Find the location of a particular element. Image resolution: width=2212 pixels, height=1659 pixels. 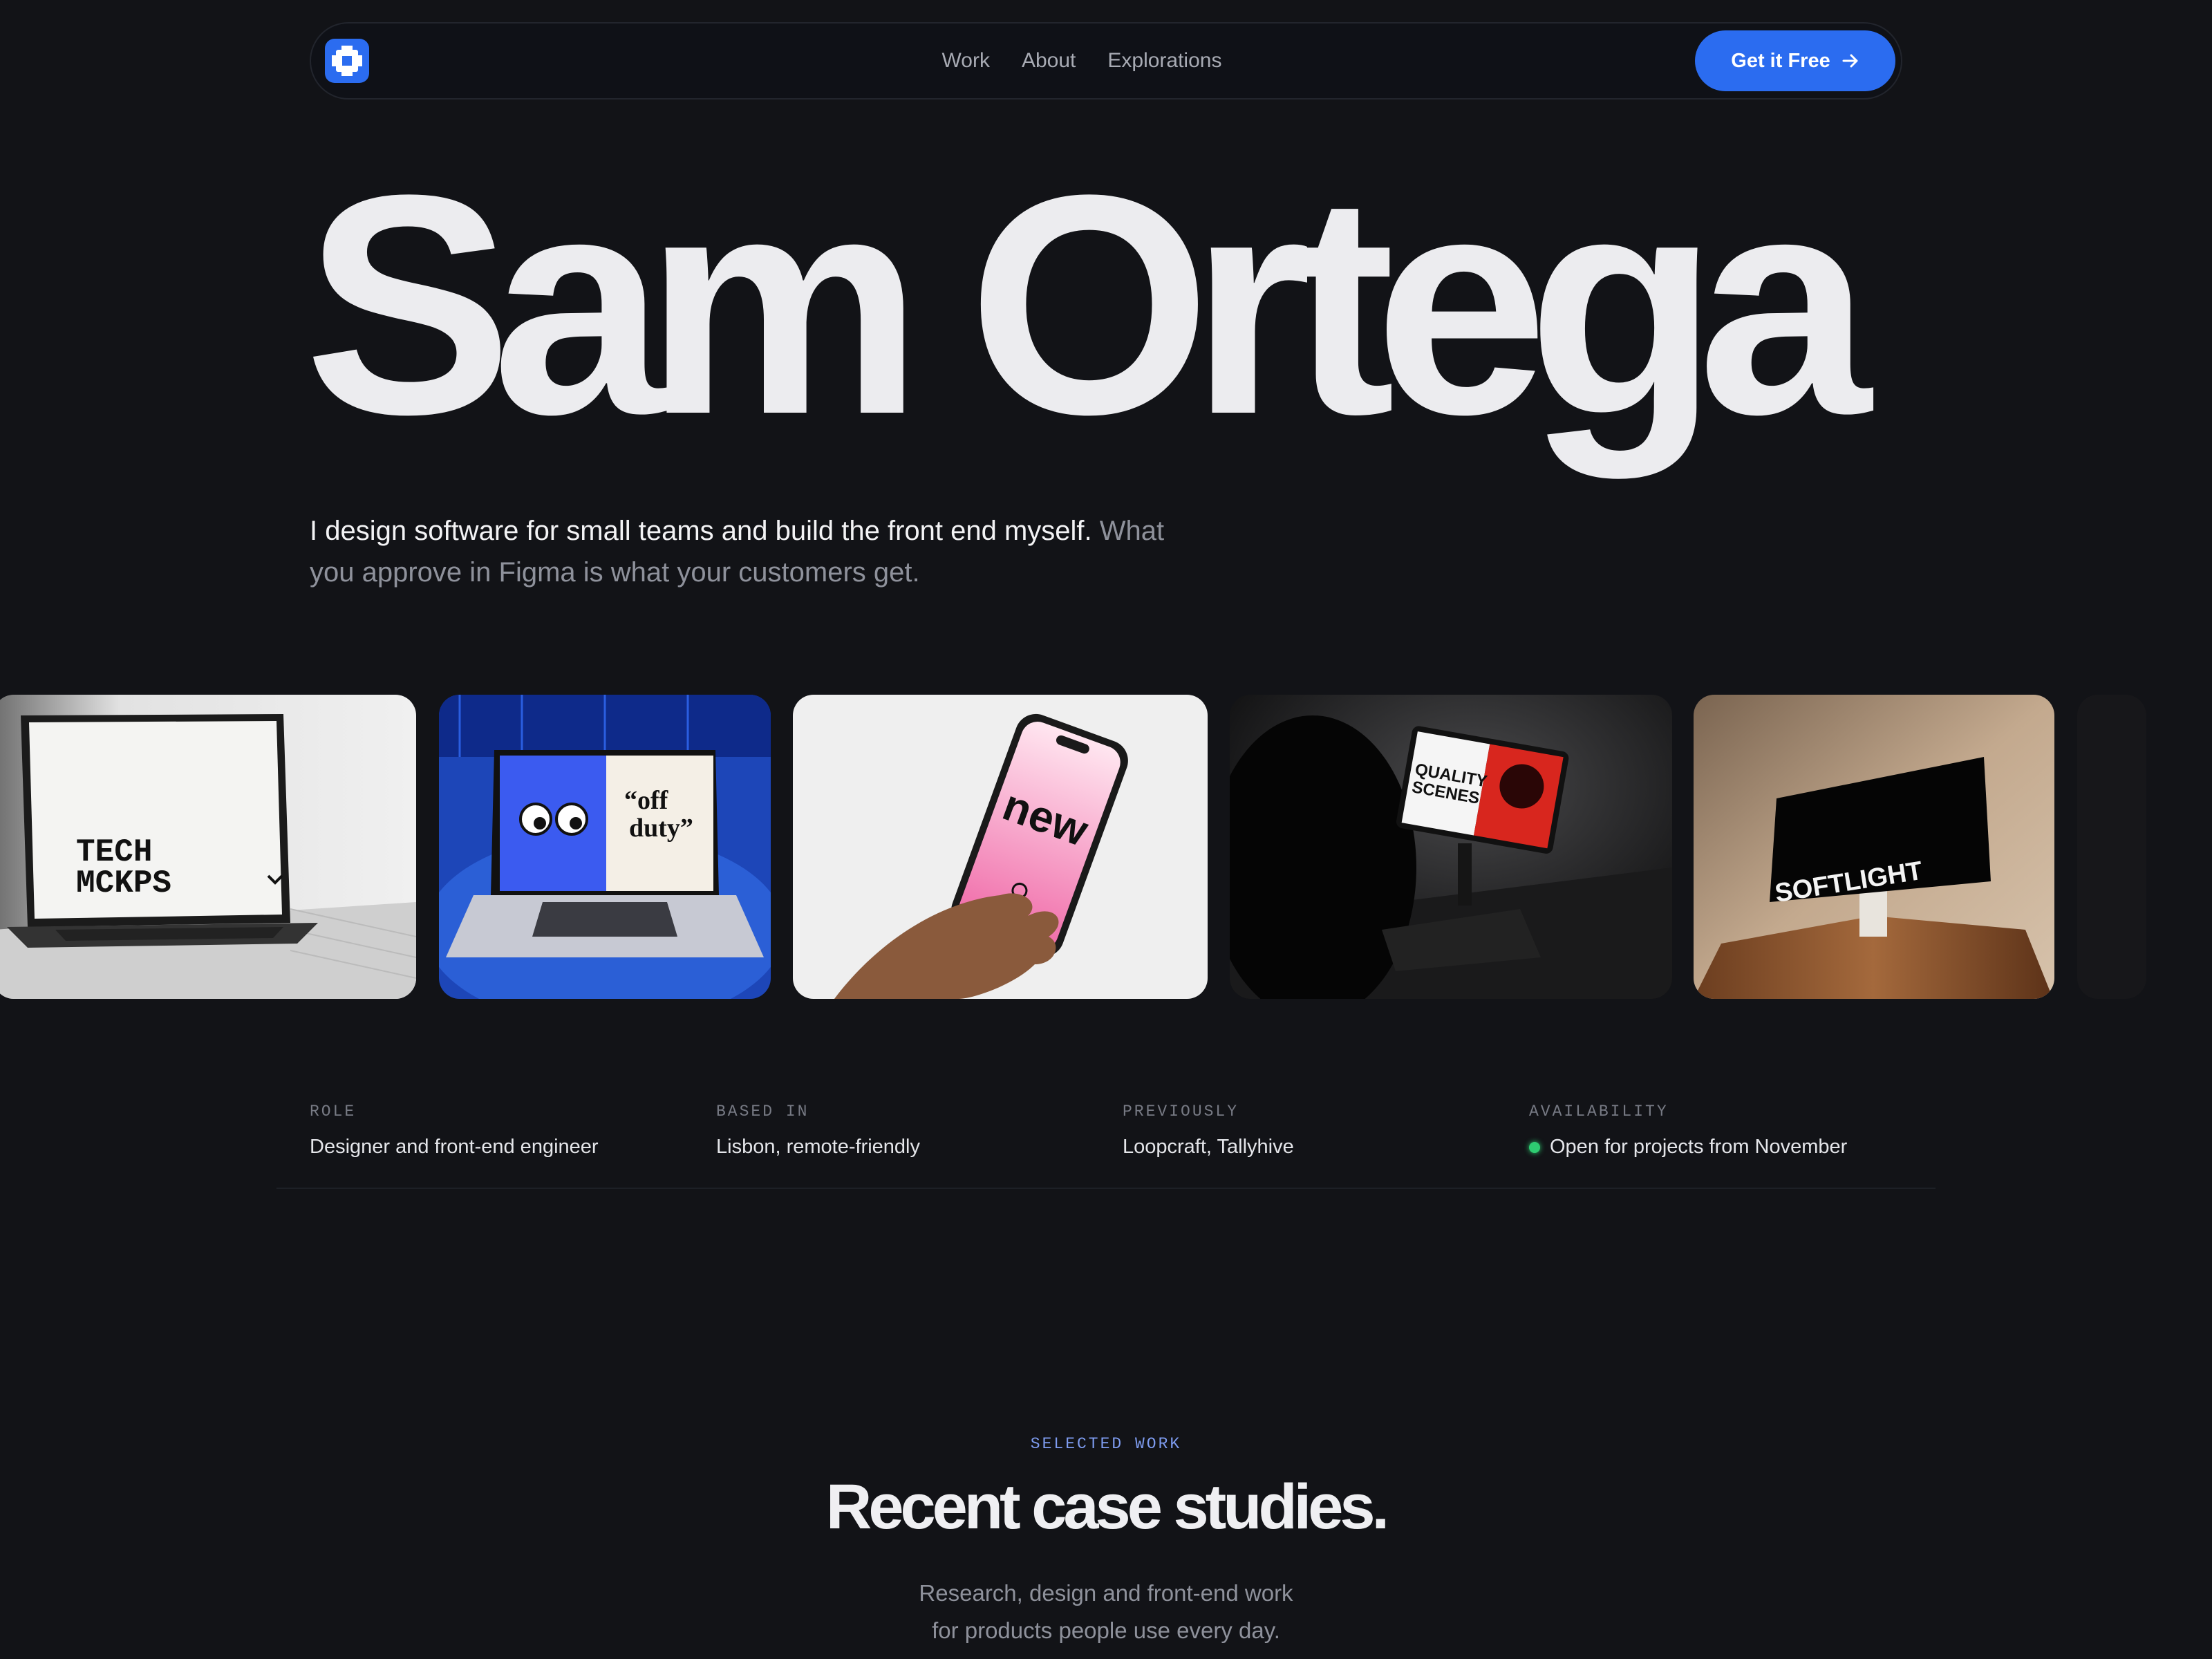

section-subtitle-line-2: for products people use every day. is located at coordinates (1106, 1630).